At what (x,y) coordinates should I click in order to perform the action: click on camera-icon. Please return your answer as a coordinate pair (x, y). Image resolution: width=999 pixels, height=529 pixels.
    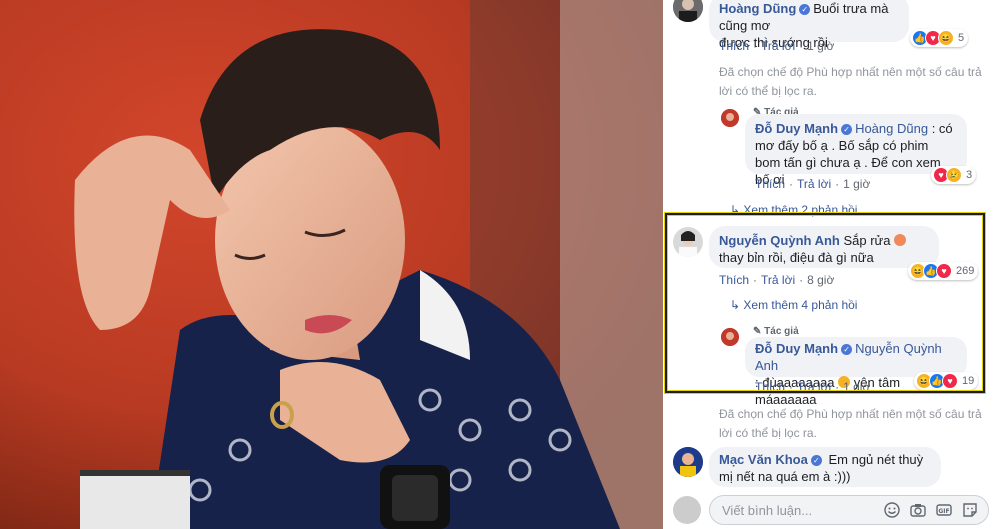
    Looking at the image, I should click on (918, 510).